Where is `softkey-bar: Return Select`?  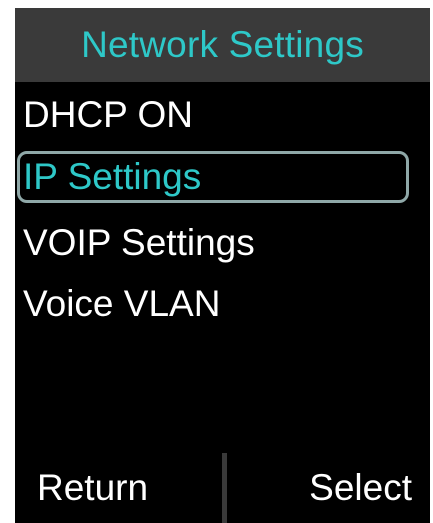 softkey-bar: Return Select is located at coordinates (222, 488).